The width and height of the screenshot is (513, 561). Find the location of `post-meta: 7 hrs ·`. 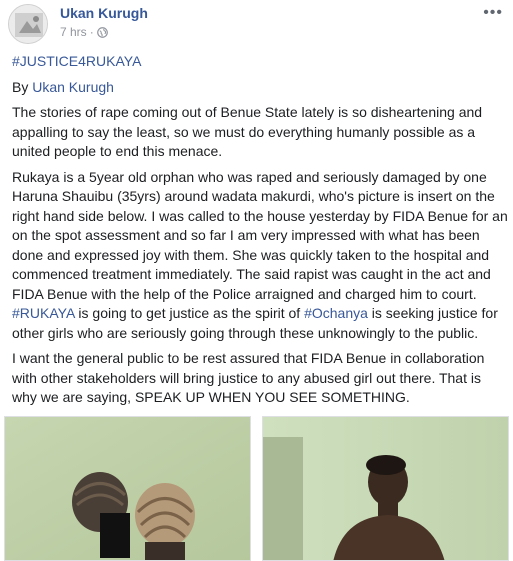

post-meta: 7 hrs · is located at coordinates (84, 32).